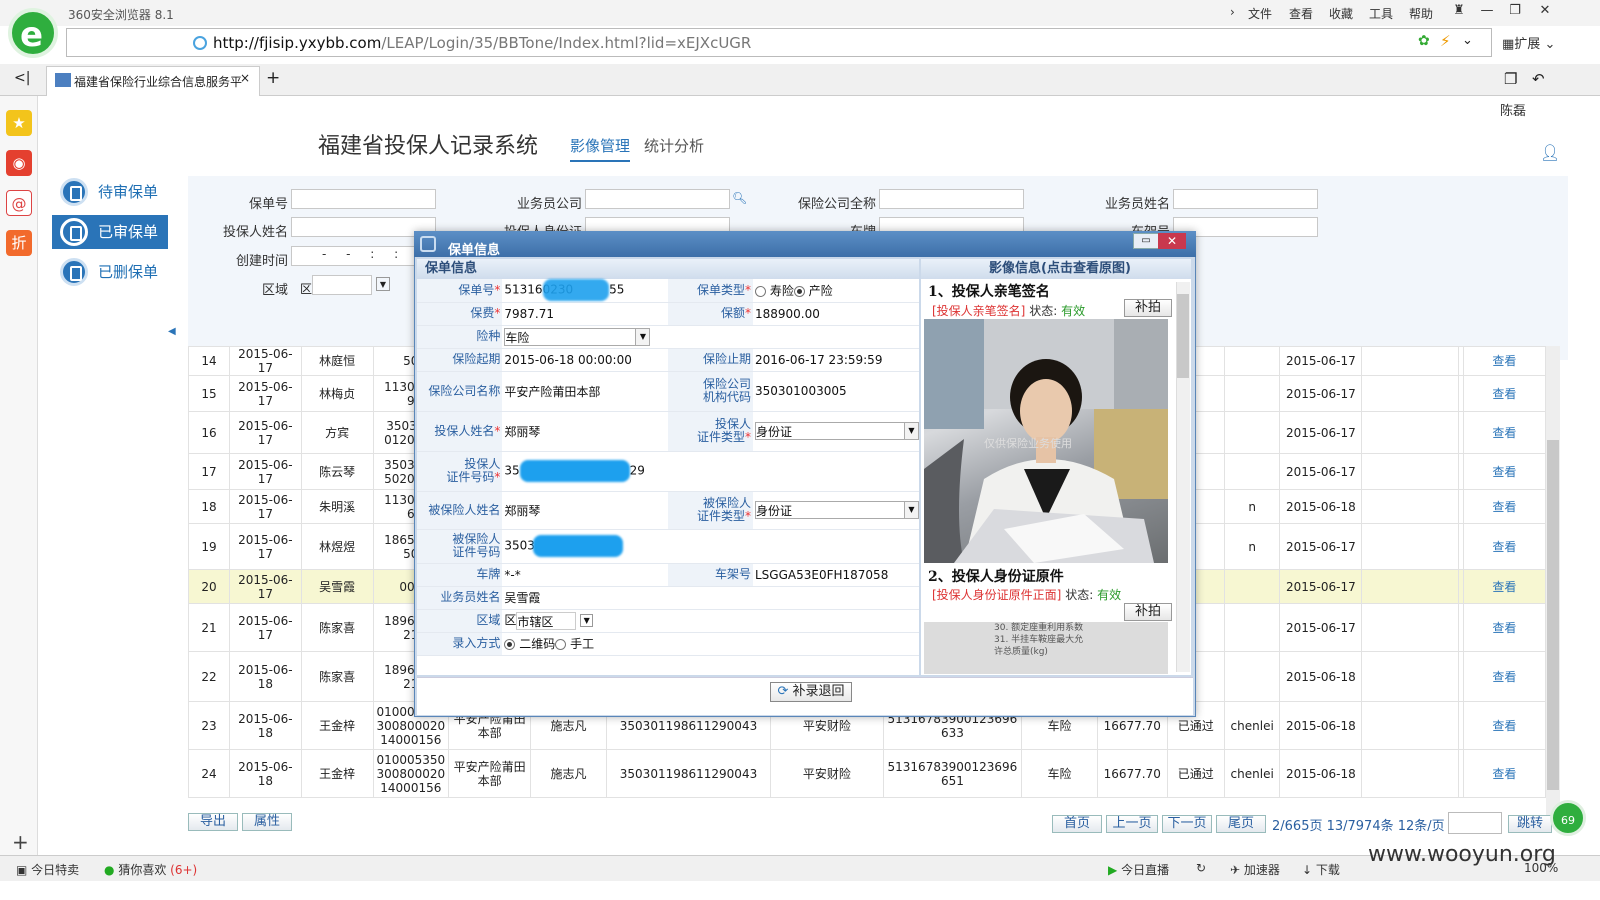 The image size is (1600, 900). What do you see at coordinates (245, 78) in the screenshot?
I see `close-tab-icon: ×` at bounding box center [245, 78].